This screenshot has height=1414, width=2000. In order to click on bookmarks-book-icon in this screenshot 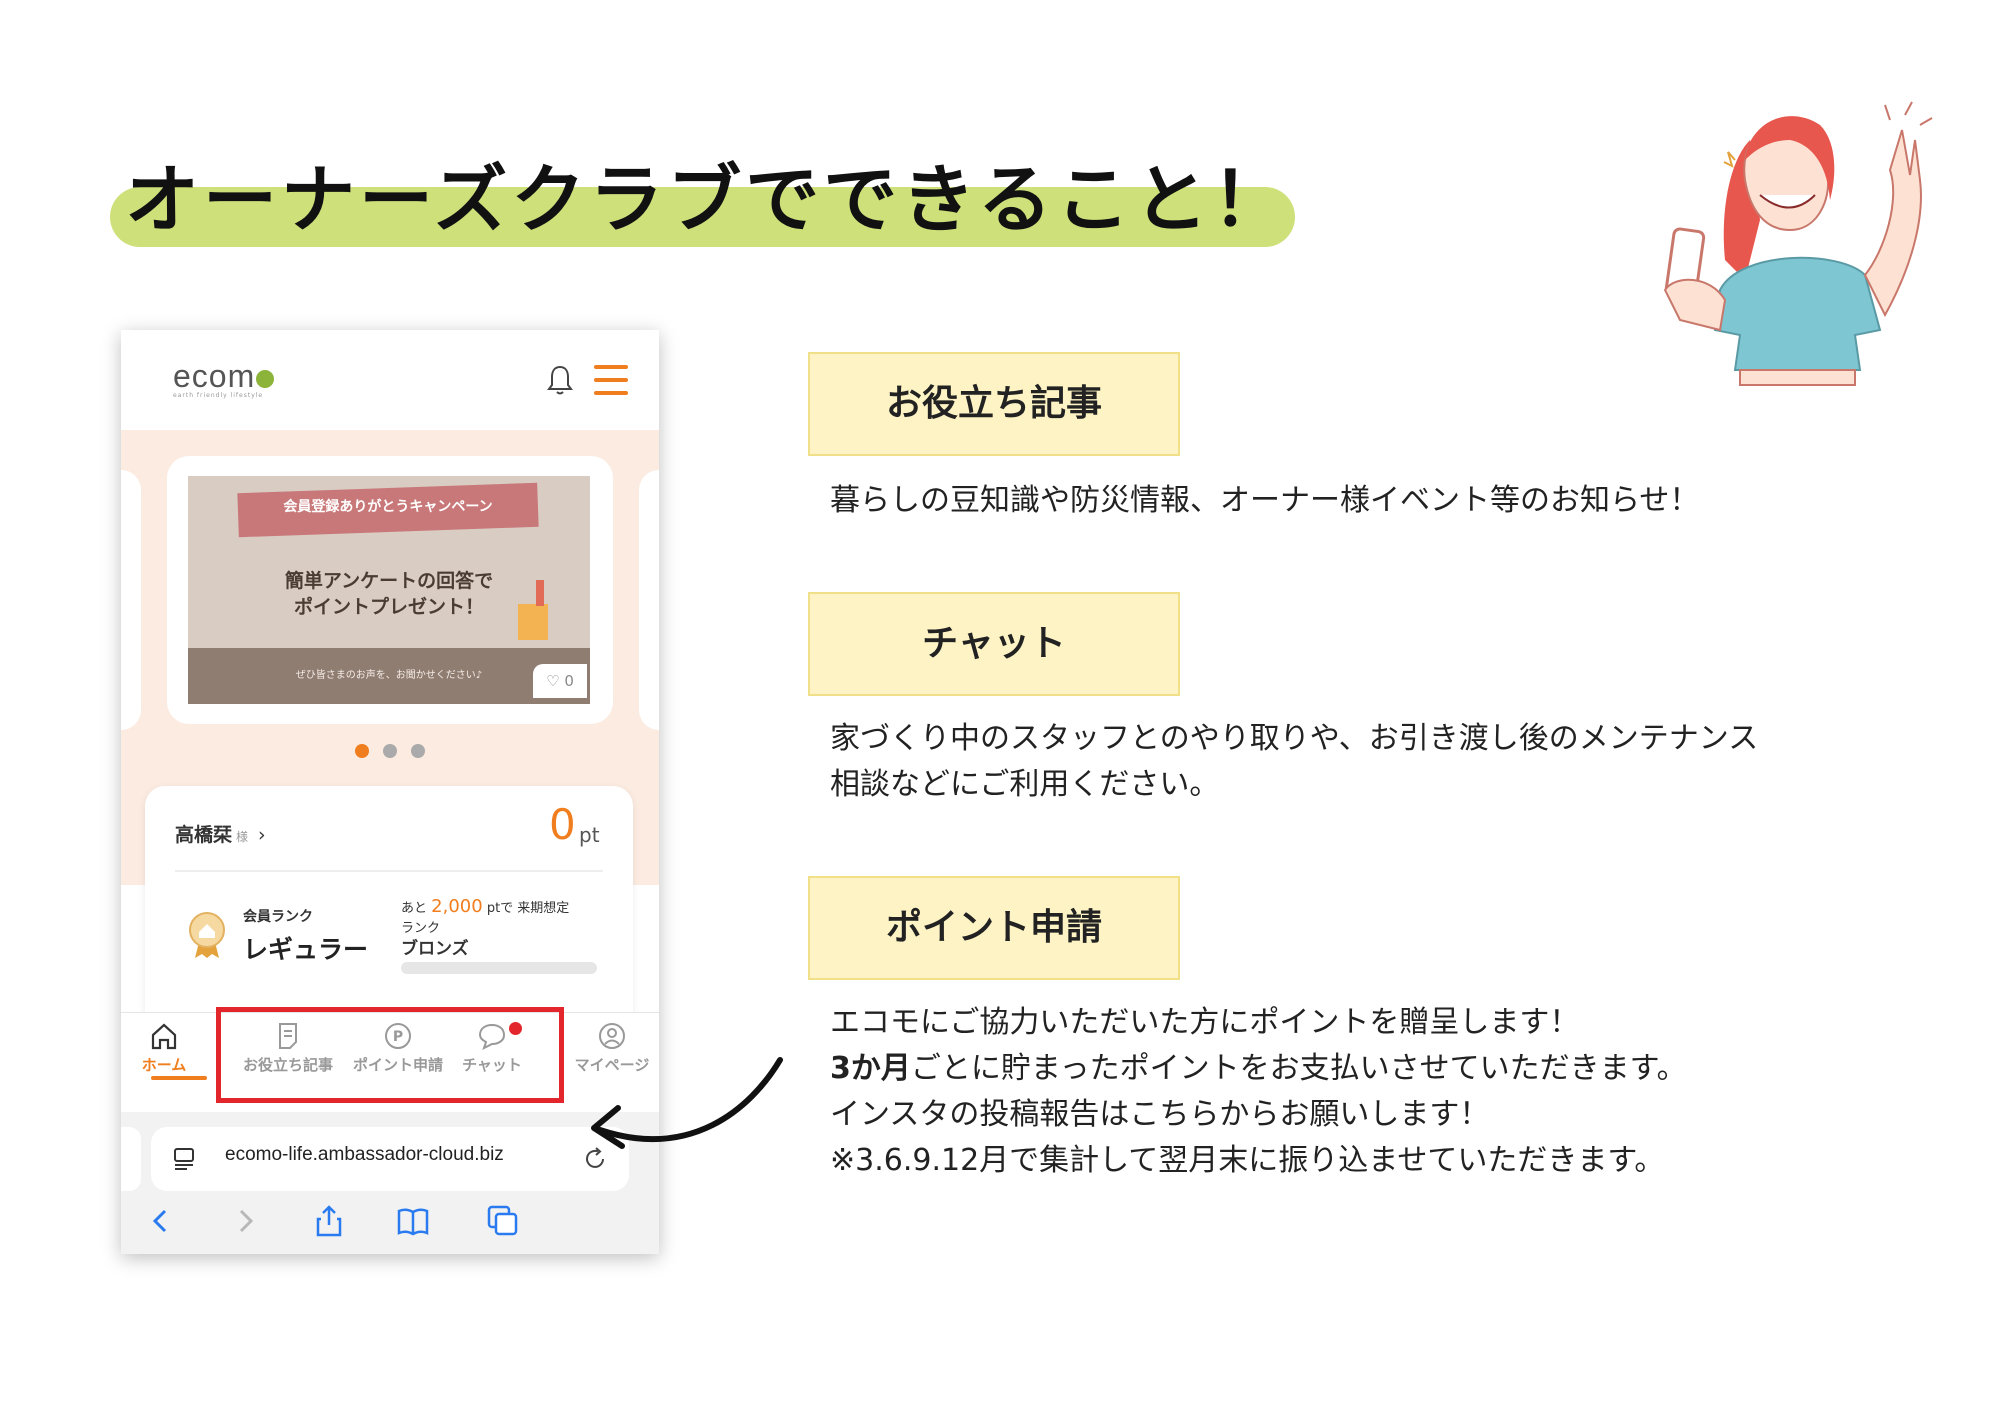, I will do `click(413, 1221)`.